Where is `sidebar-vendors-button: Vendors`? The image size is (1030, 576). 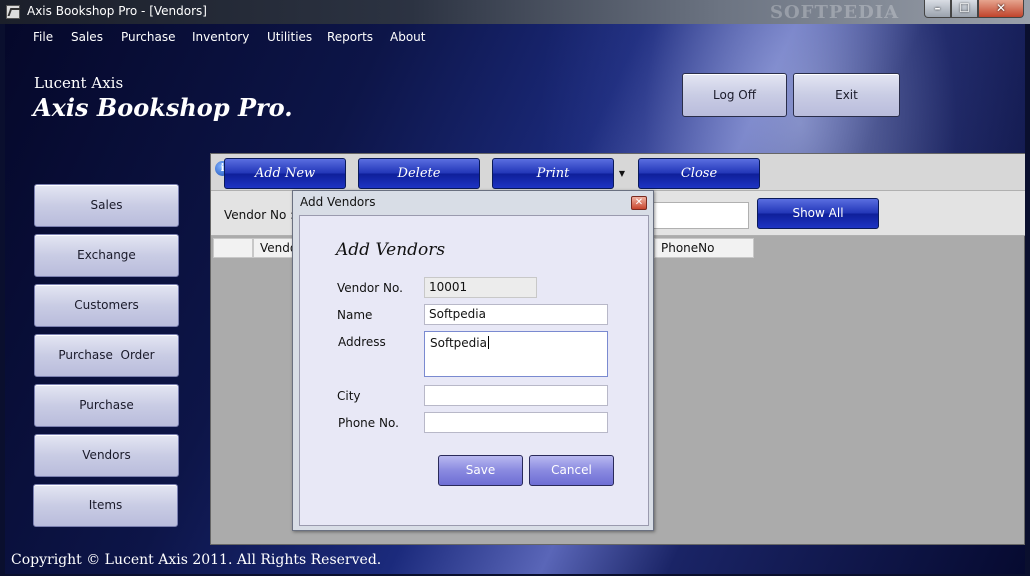 sidebar-vendors-button: Vendors is located at coordinates (106, 455).